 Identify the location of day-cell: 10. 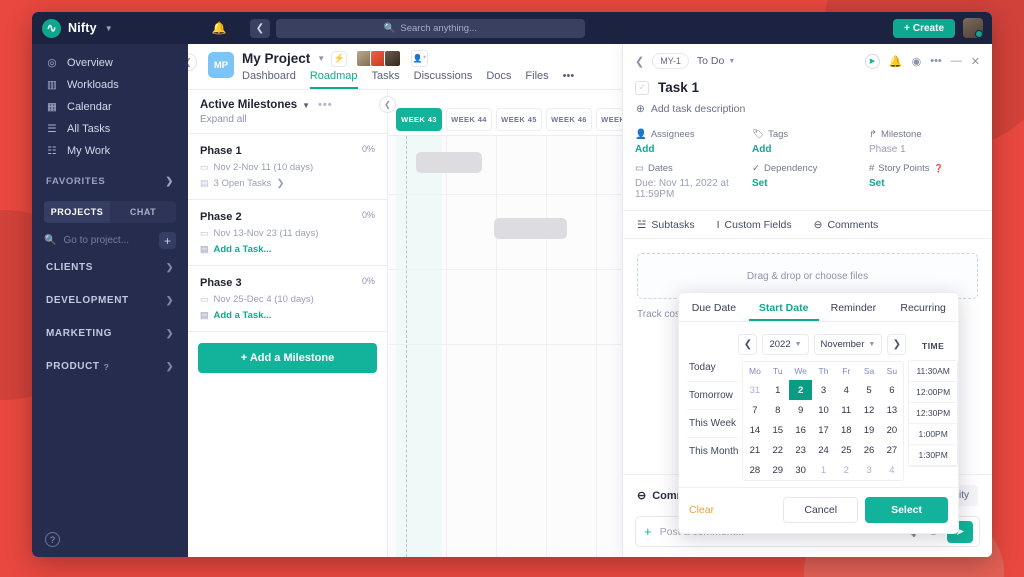
(823, 410).